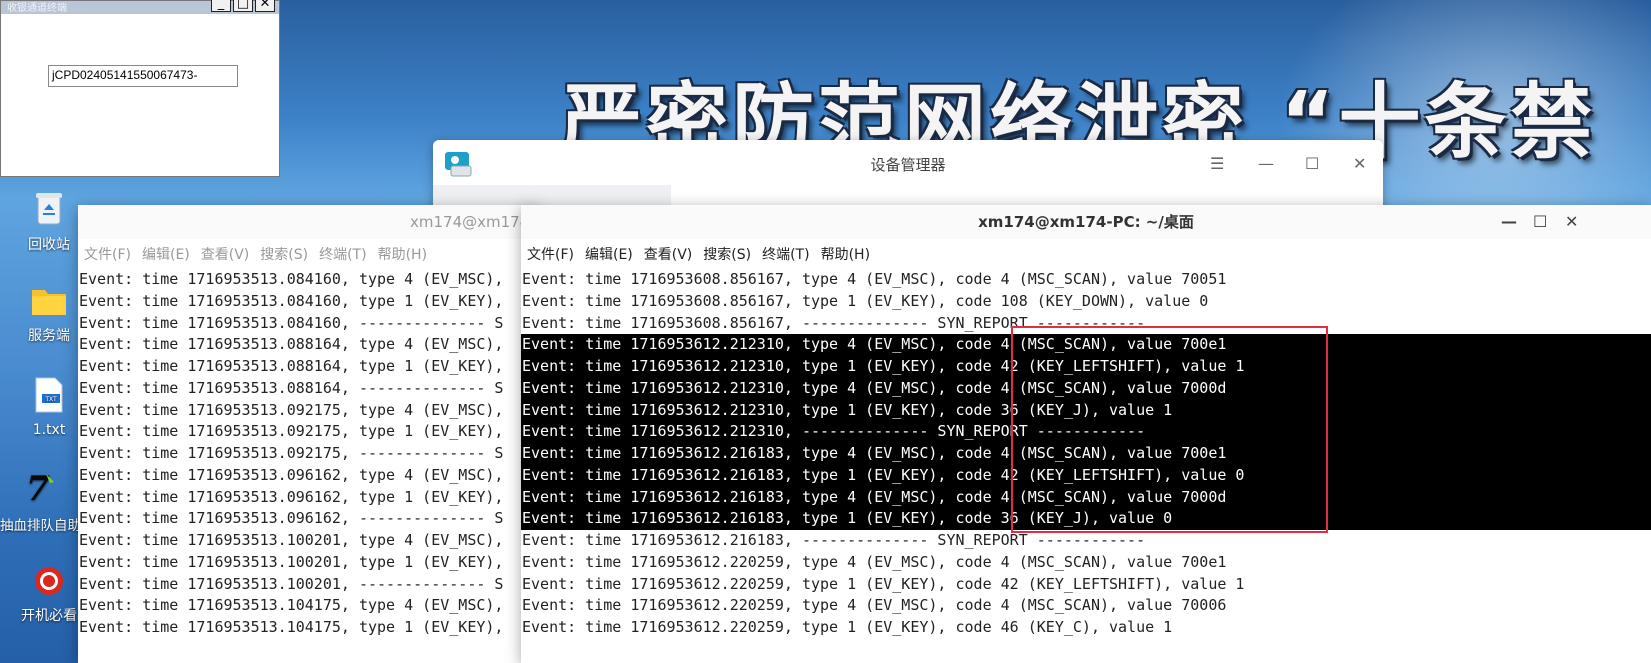 This screenshot has height=663, width=1651. Describe the element at coordinates (470, 222) in the screenshot. I see `terminal-back-title: xm174@xm174` at that location.